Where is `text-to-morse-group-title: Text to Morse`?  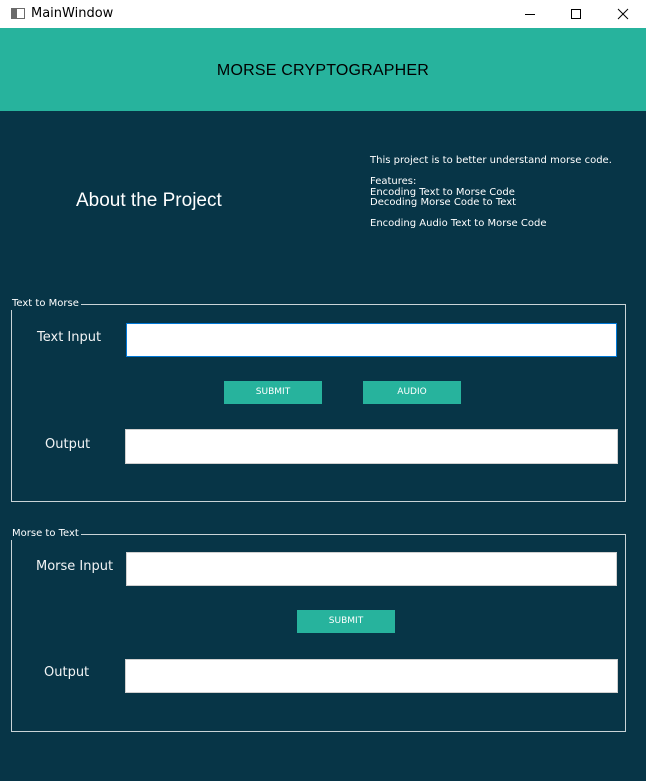
text-to-morse-group-title: Text to Morse is located at coordinates (44, 304).